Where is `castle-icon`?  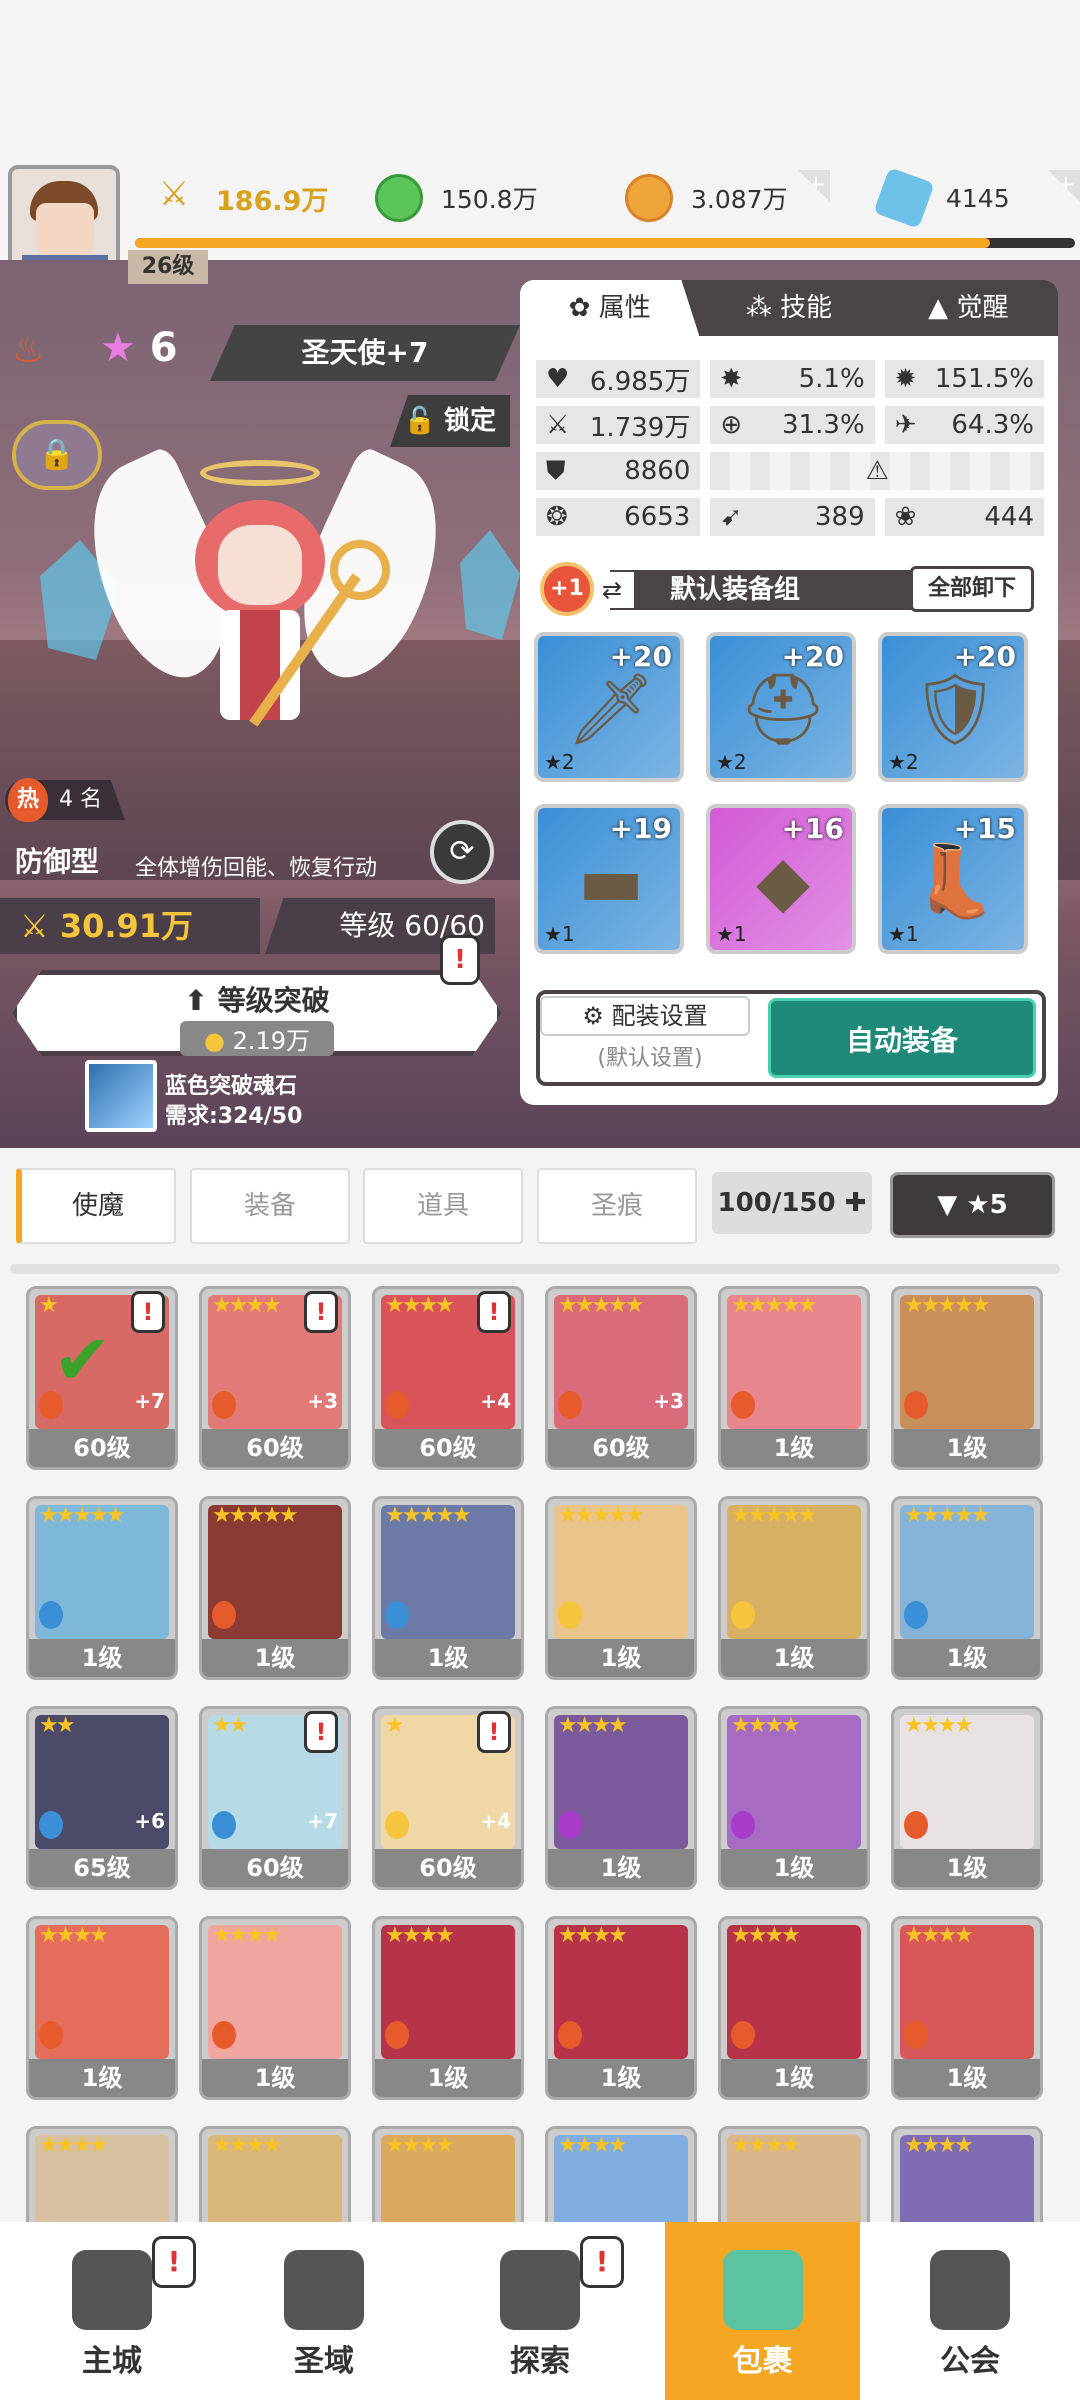 castle-icon is located at coordinates (112, 2290).